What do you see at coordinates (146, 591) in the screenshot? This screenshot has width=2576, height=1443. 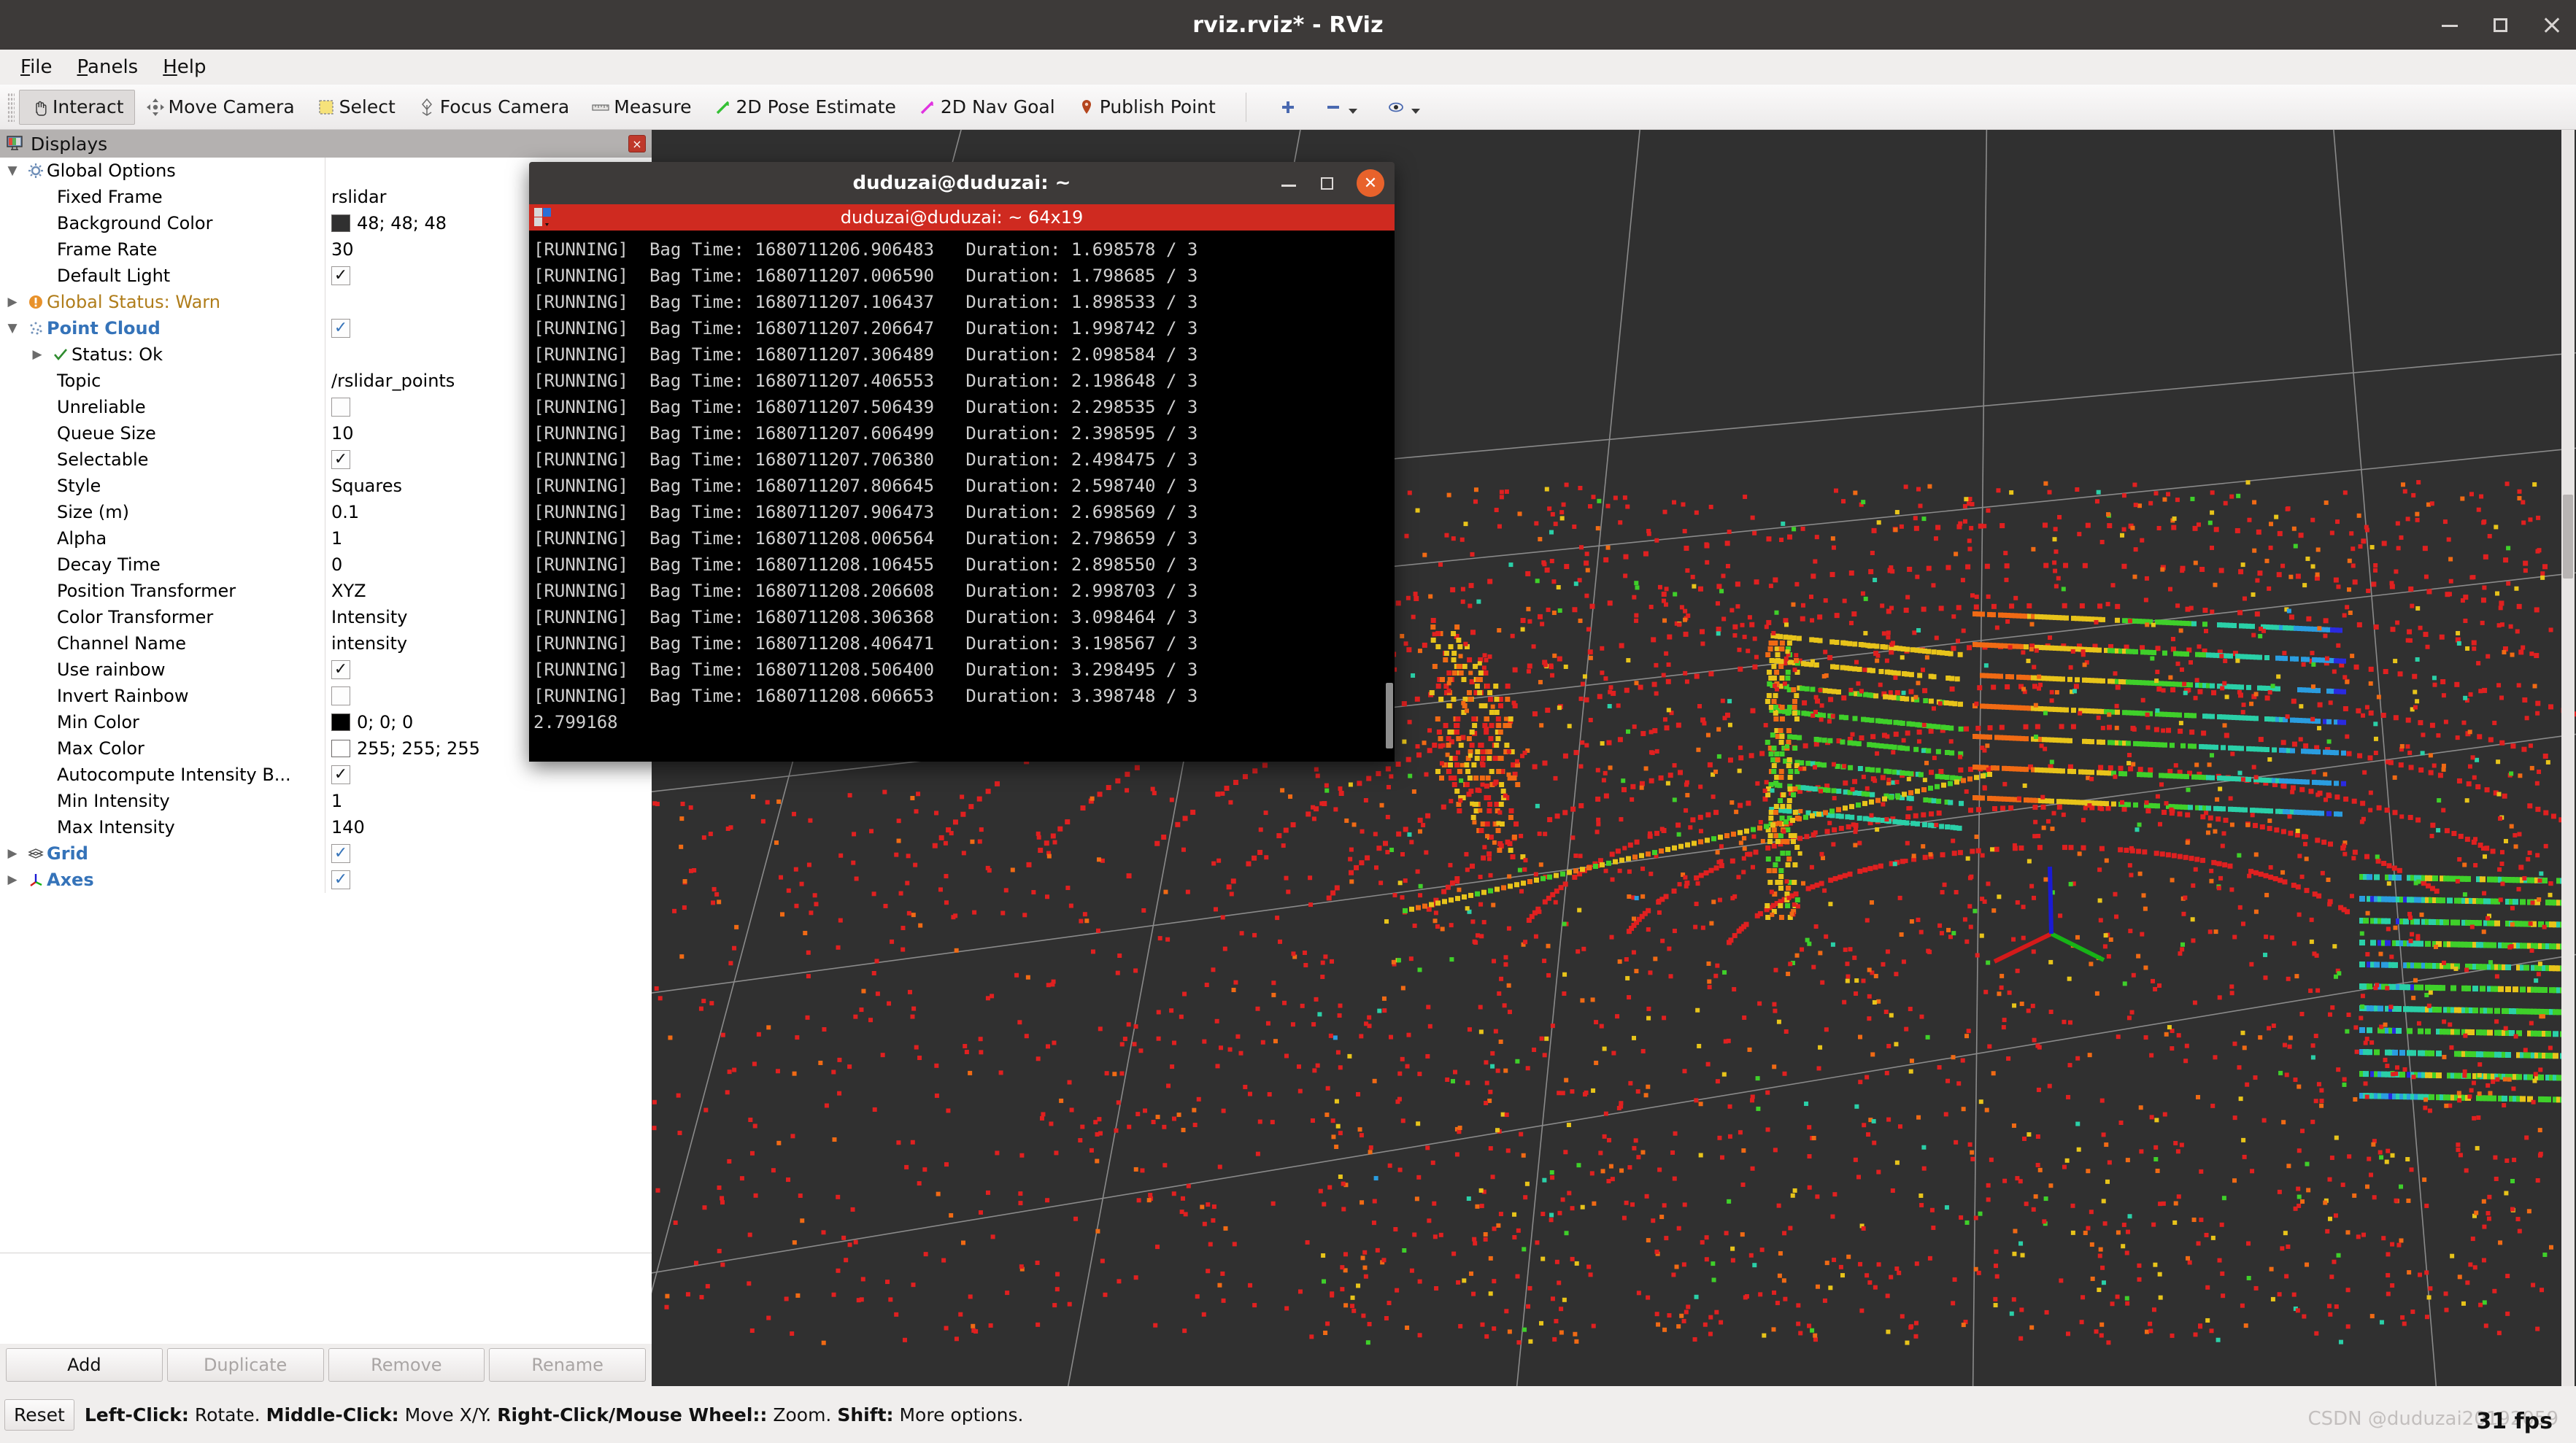 I see `display-property-label: Position Transformer` at bounding box center [146, 591].